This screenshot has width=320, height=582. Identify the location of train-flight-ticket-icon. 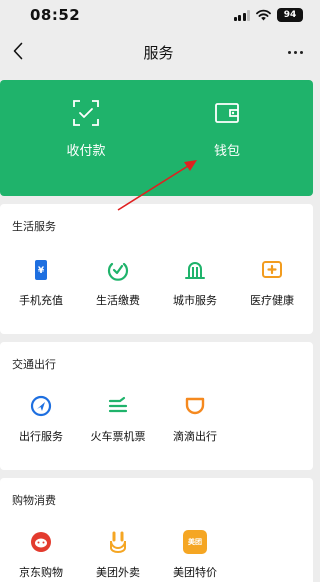
(118, 404).